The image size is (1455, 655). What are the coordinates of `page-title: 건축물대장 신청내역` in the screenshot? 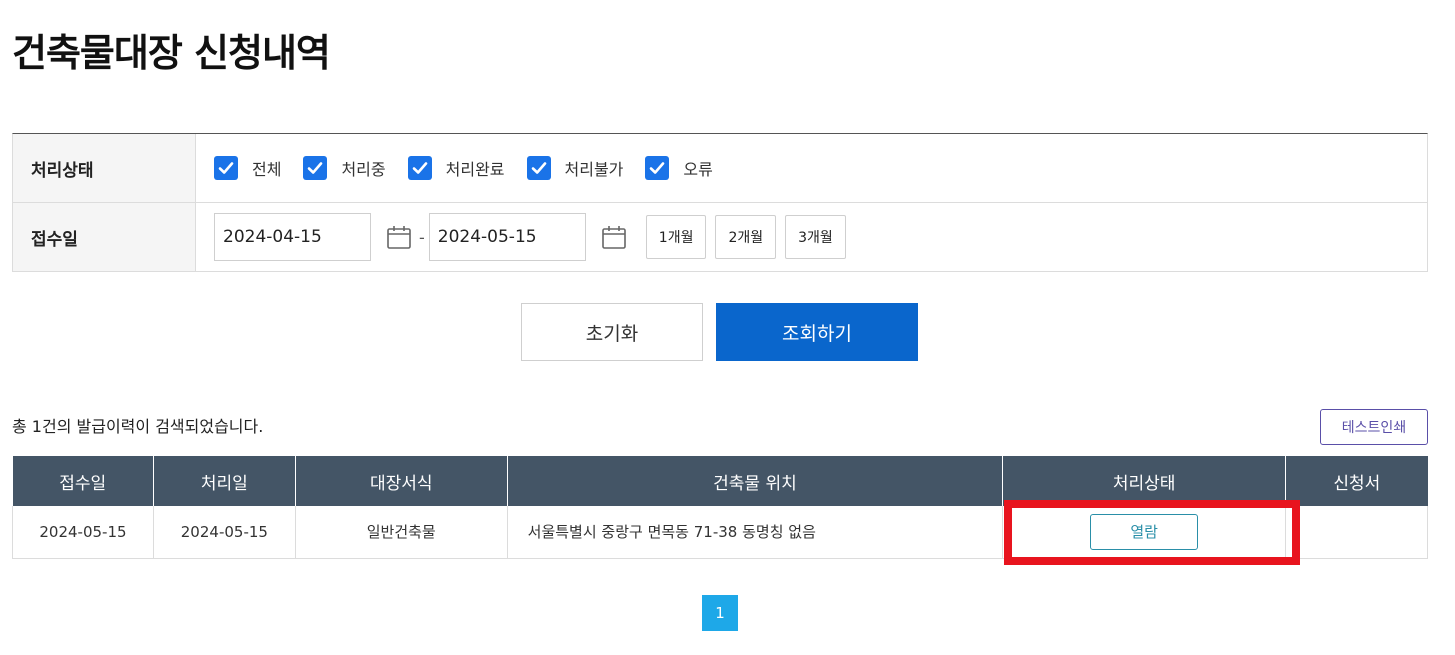 It's located at (171, 53).